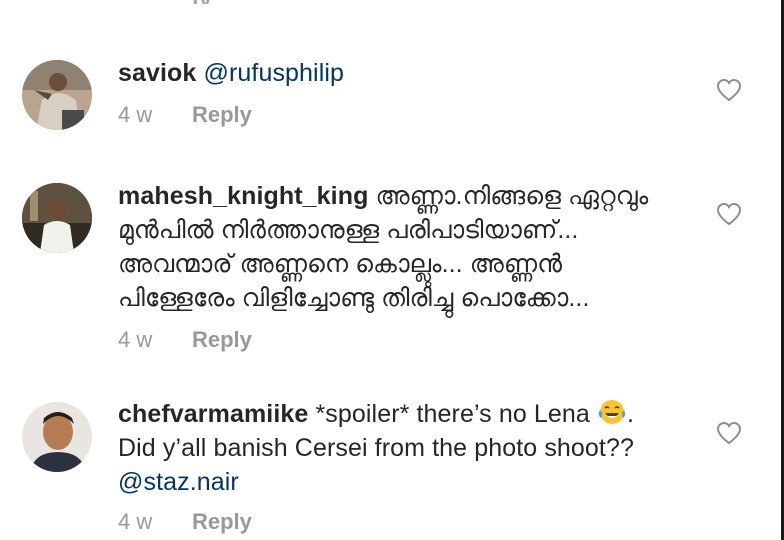  Describe the element at coordinates (630, 414) in the screenshot. I see `comment-text-segment: .` at that location.